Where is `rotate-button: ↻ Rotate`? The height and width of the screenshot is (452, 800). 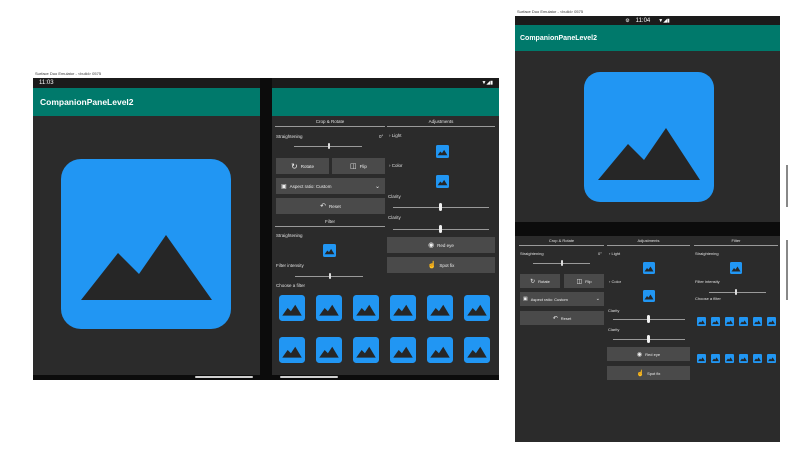
rotate-button: ↻ Rotate is located at coordinates (302, 166).